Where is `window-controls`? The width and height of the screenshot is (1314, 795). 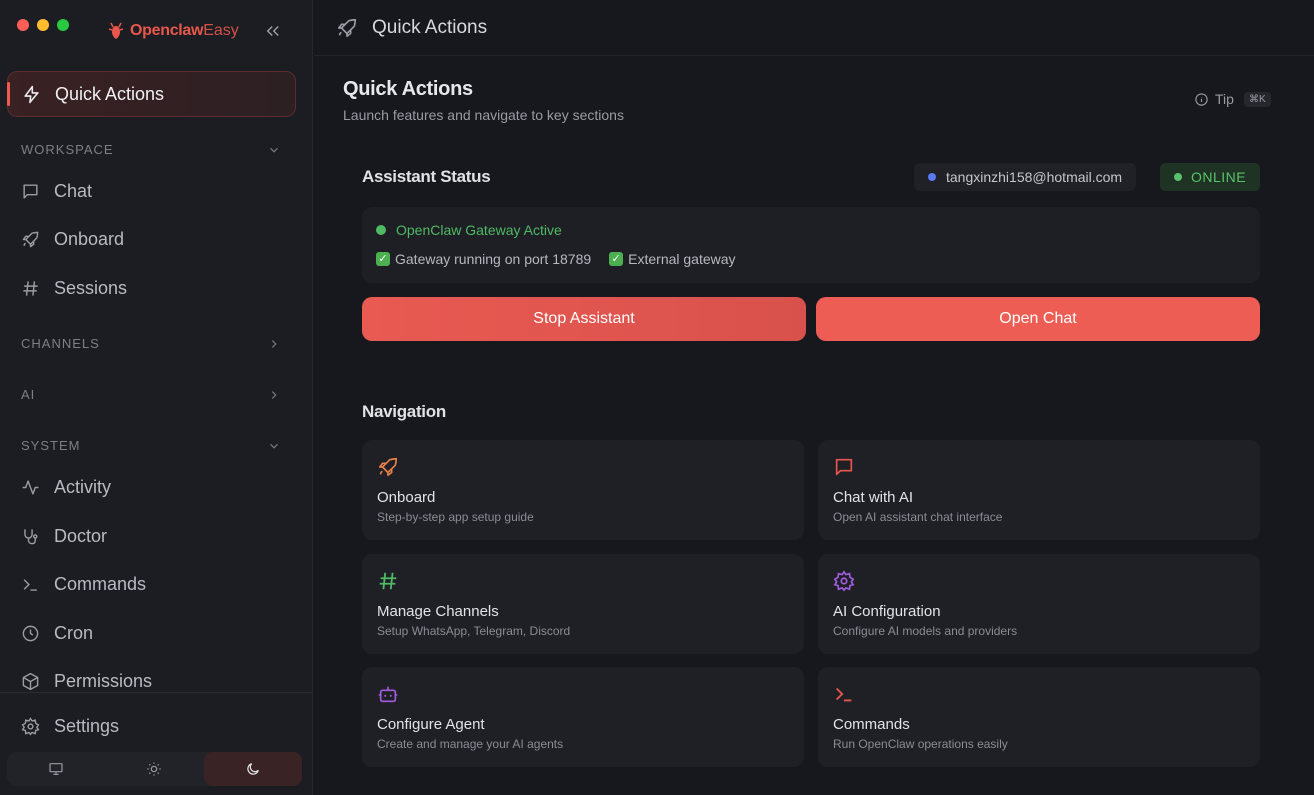 window-controls is located at coordinates (43, 25).